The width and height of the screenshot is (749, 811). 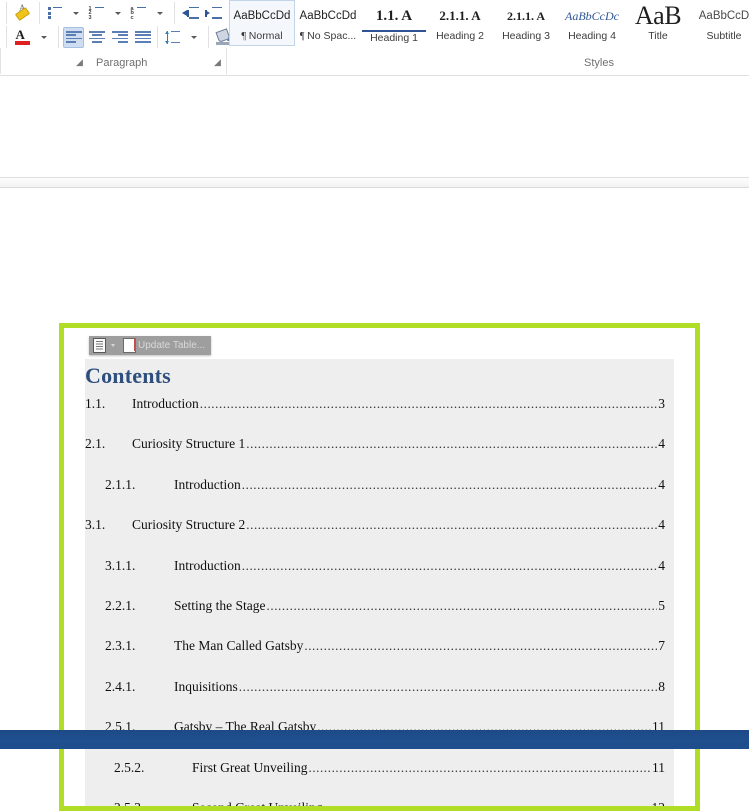 What do you see at coordinates (218, 62) in the screenshot?
I see `paragraph-dialog-launcher: ◢` at bounding box center [218, 62].